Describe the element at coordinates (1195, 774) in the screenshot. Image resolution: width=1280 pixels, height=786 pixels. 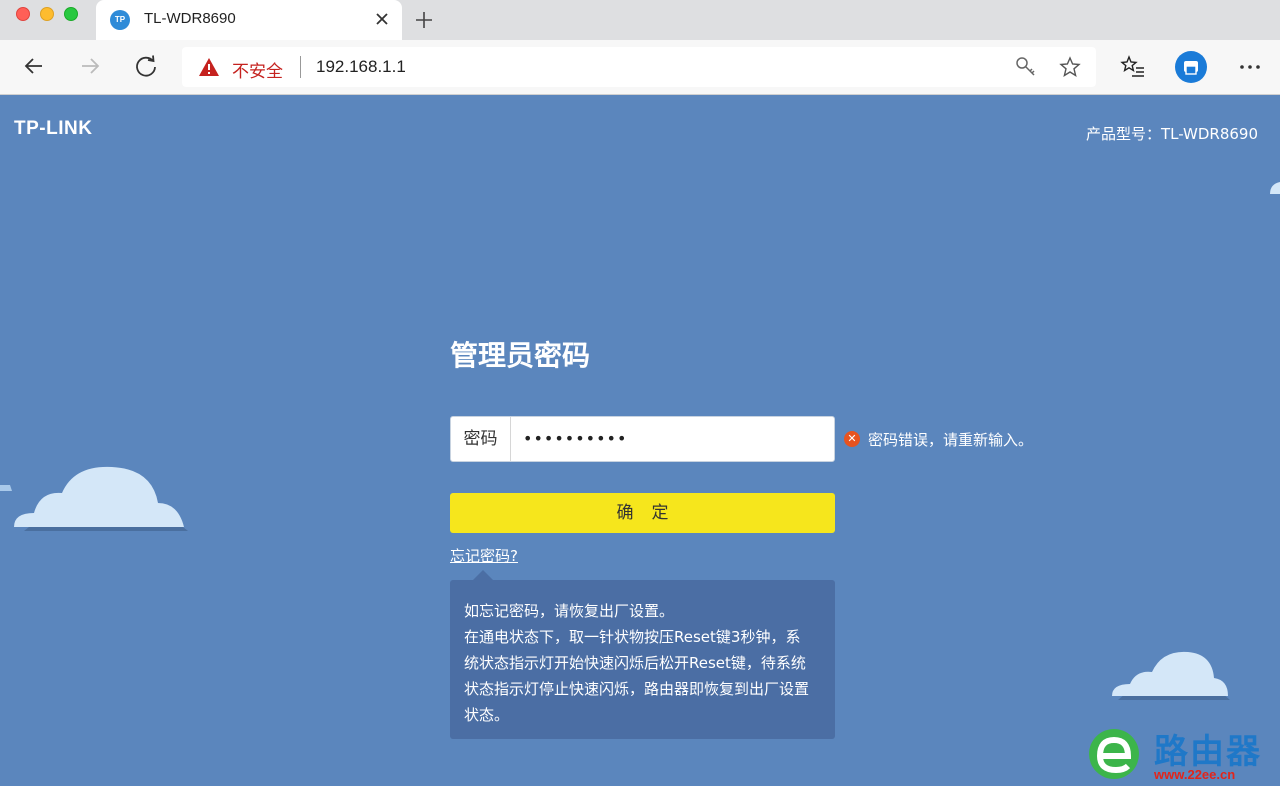
I see `watermark-url: www.22ee.cn` at that location.